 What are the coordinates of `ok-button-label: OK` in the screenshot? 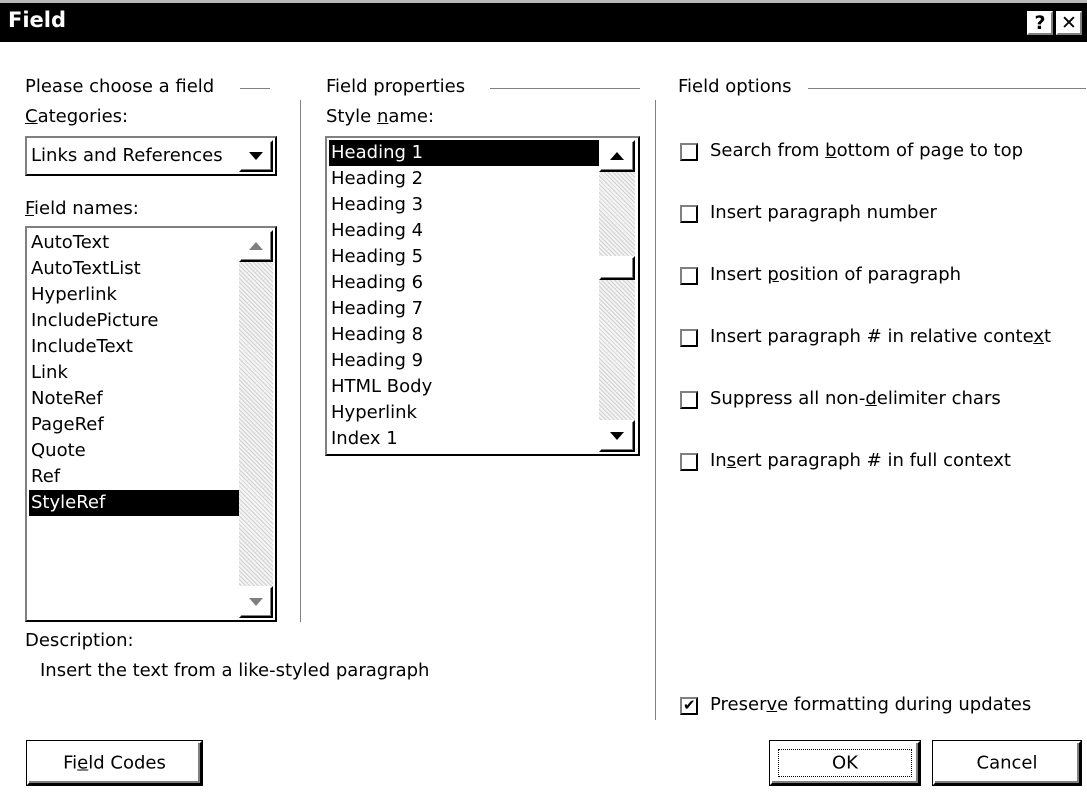 It's located at (845, 763).